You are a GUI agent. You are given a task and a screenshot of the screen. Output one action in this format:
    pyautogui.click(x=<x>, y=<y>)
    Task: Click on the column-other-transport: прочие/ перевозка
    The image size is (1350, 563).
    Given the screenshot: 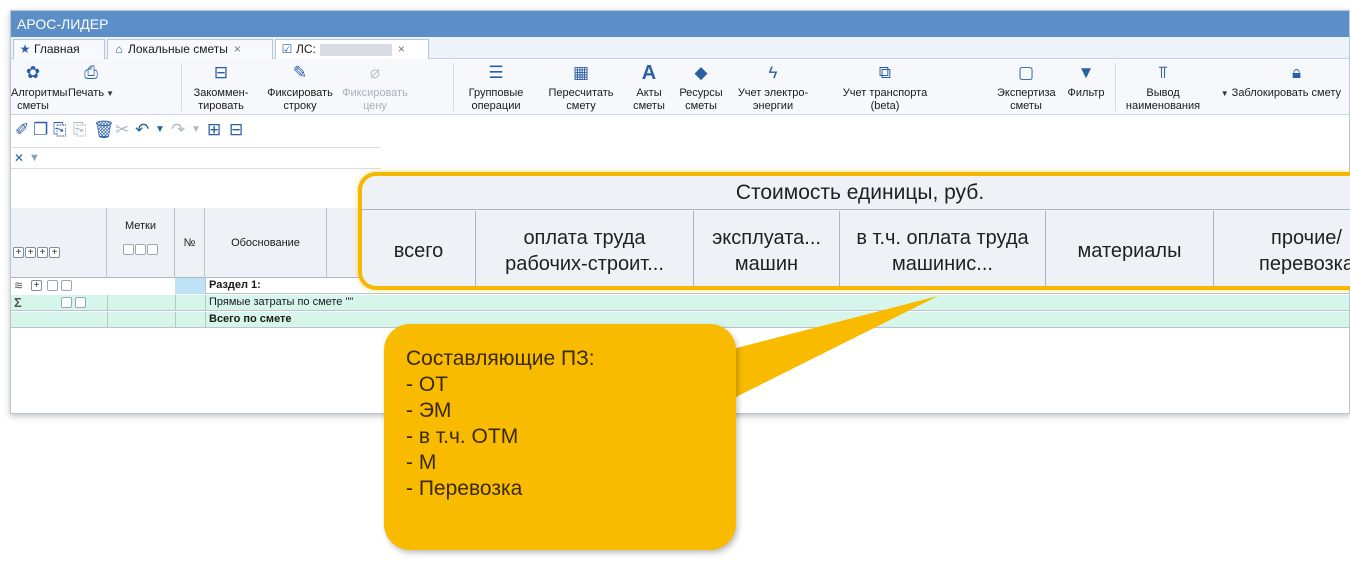 What is the action you would take?
    pyautogui.click(x=1282, y=248)
    